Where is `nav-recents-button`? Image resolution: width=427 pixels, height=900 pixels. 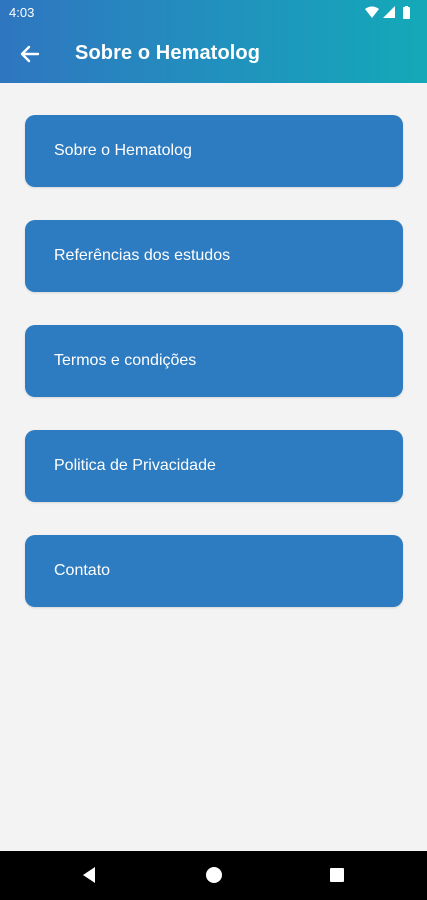 nav-recents-button is located at coordinates (337, 875).